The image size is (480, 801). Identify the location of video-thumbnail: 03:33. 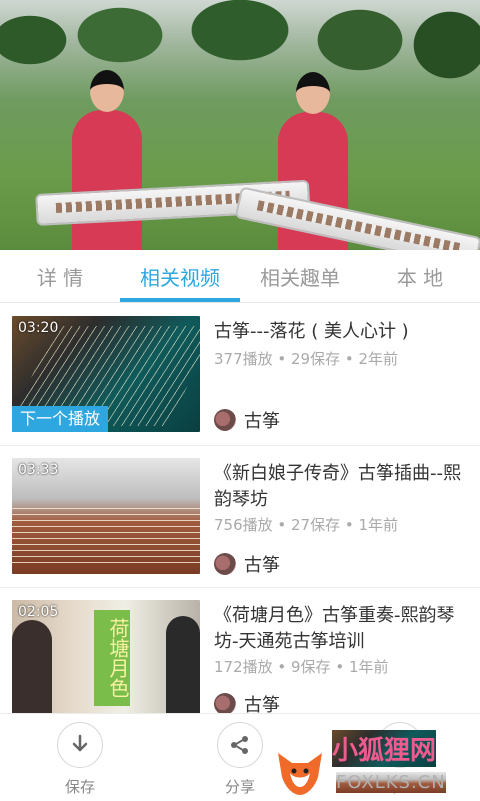
(106, 516).